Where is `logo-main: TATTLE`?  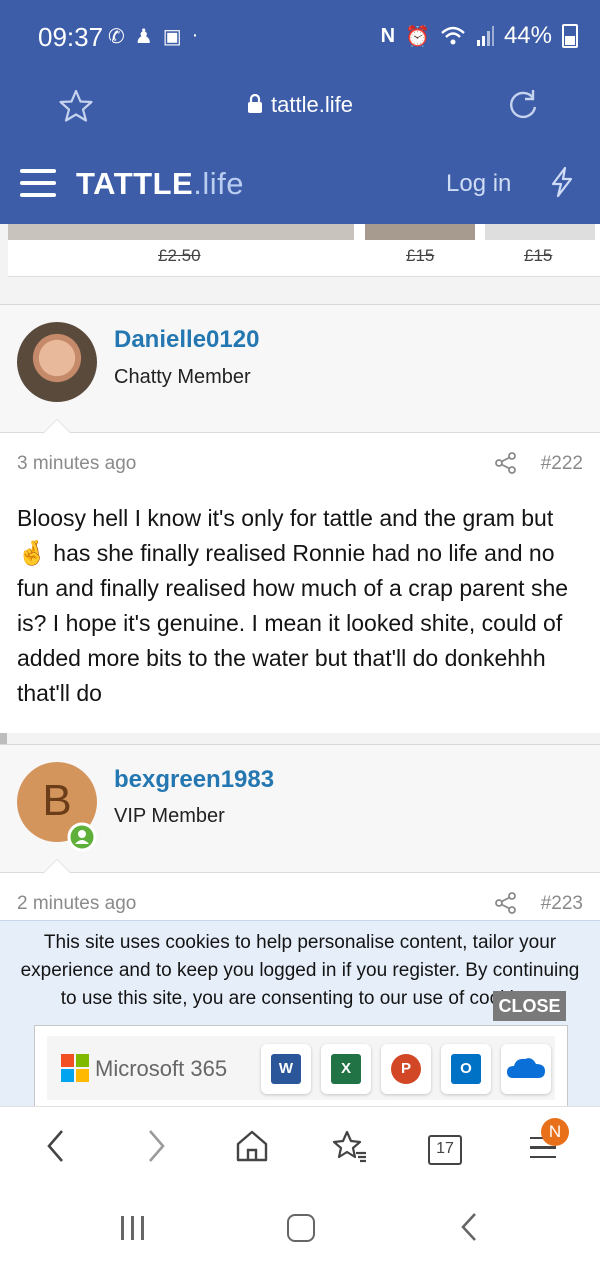
logo-main: TATTLE is located at coordinates (135, 183).